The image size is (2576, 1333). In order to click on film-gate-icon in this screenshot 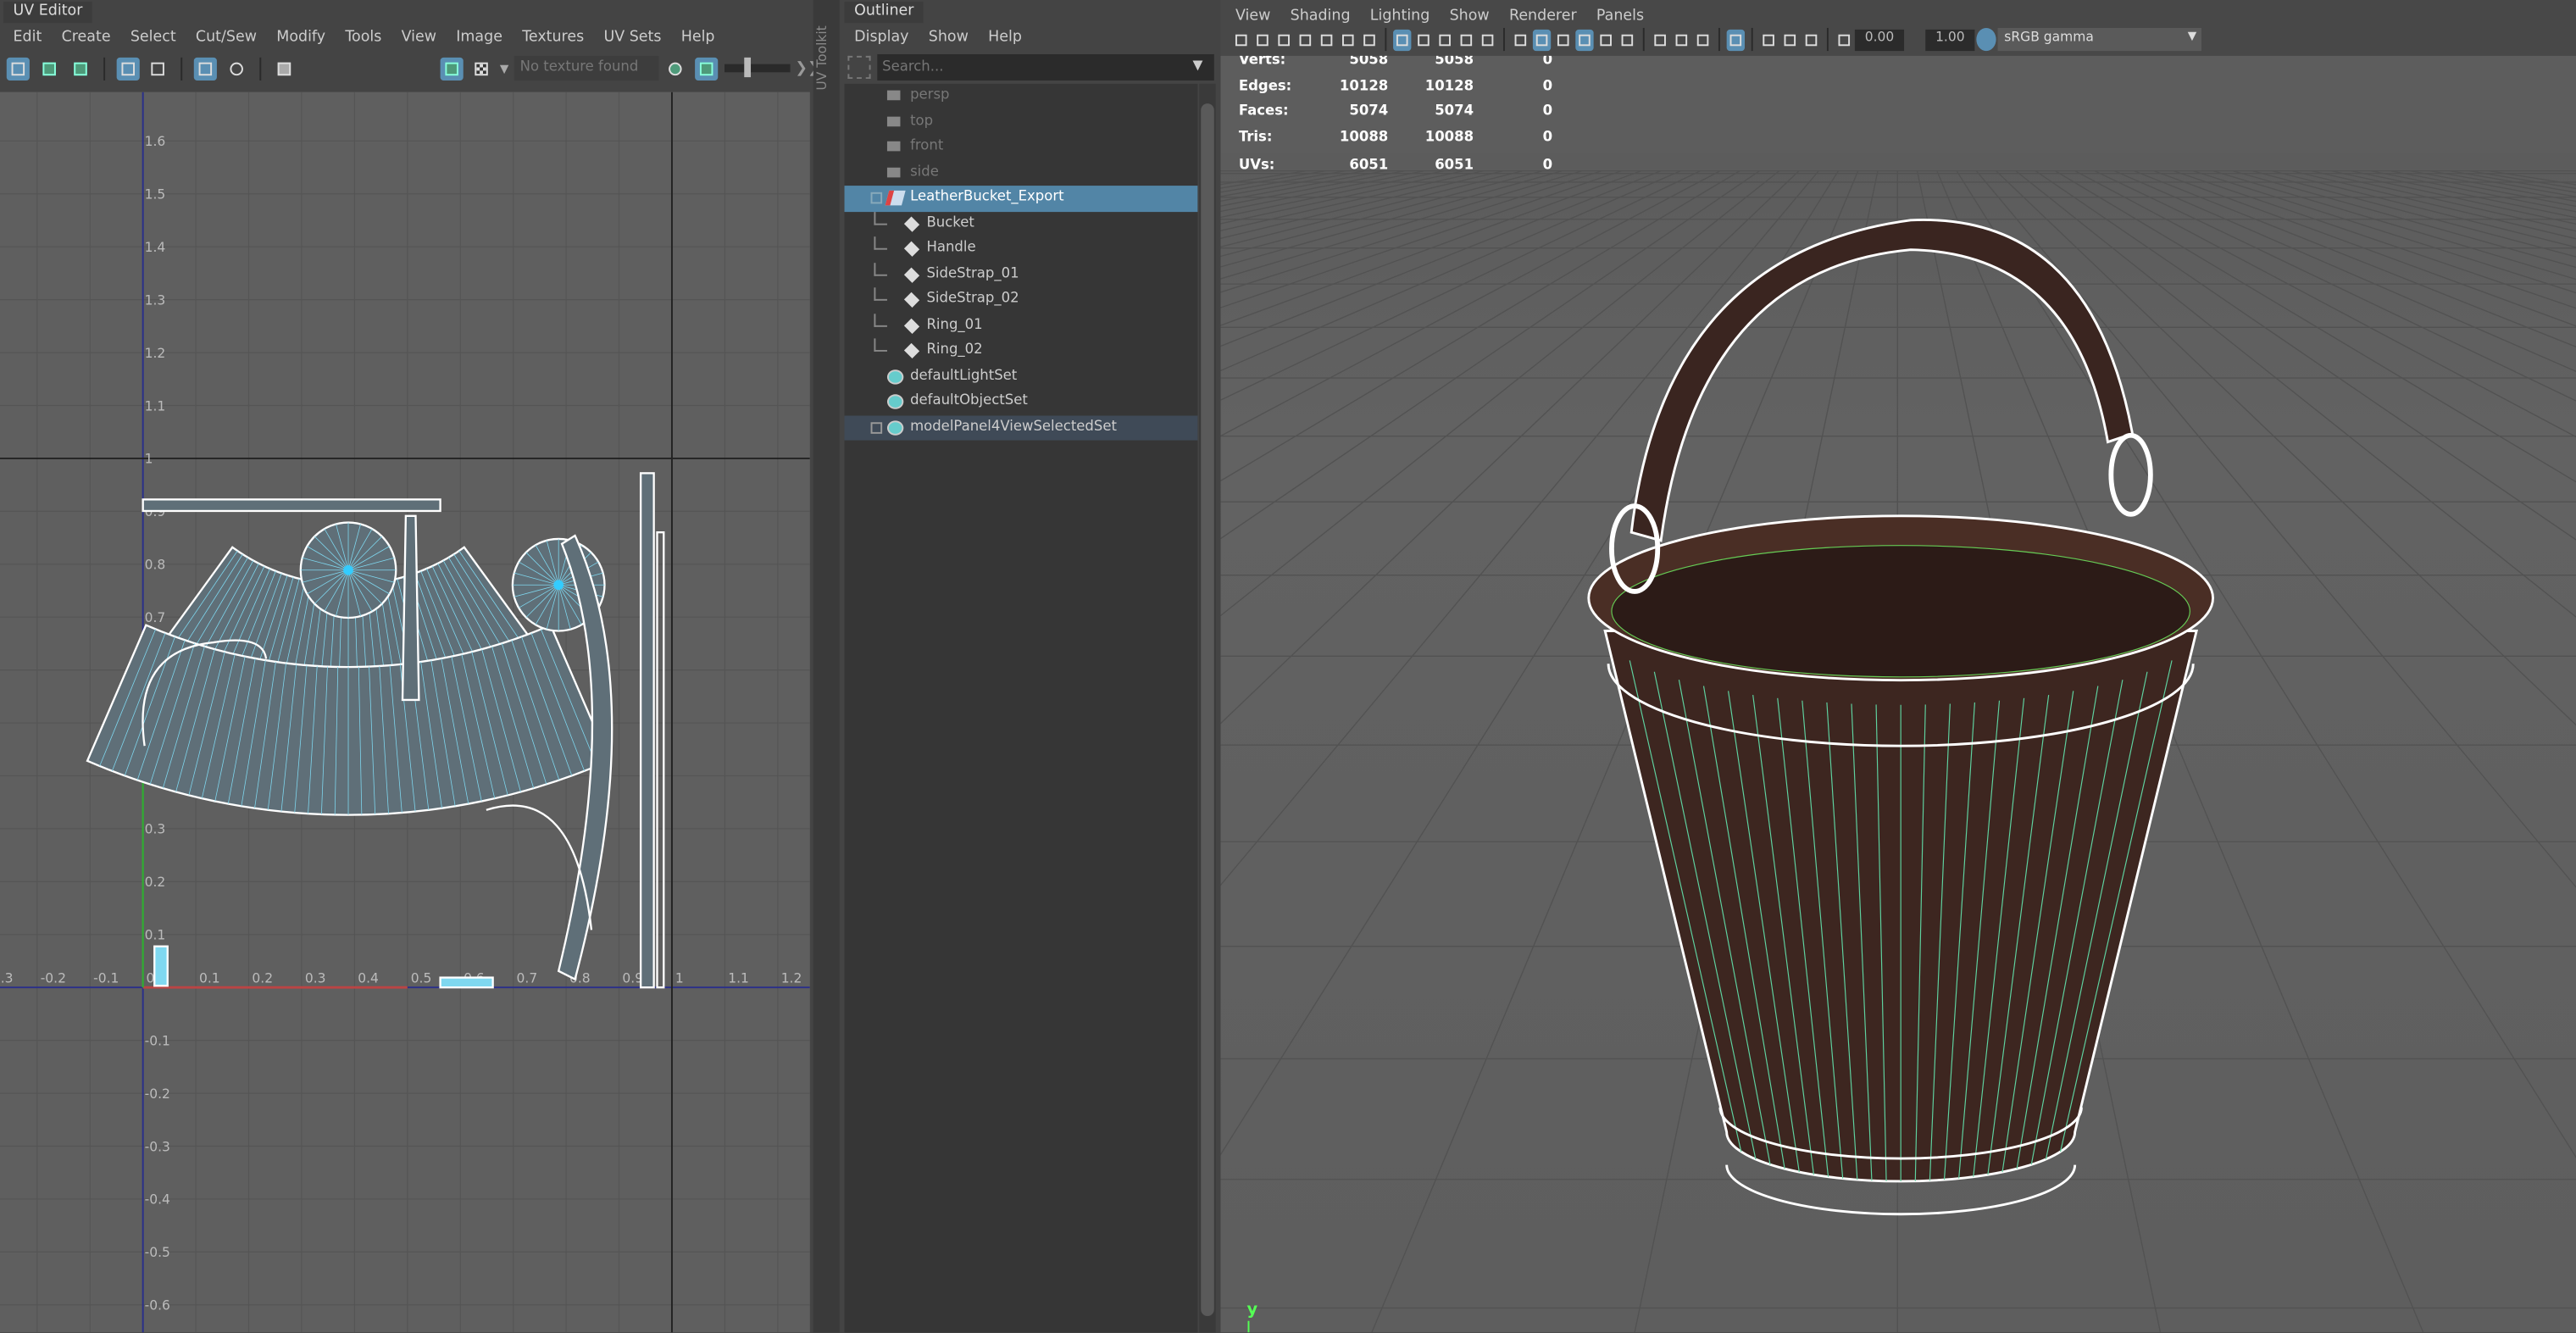, I will do `click(1423, 39)`.